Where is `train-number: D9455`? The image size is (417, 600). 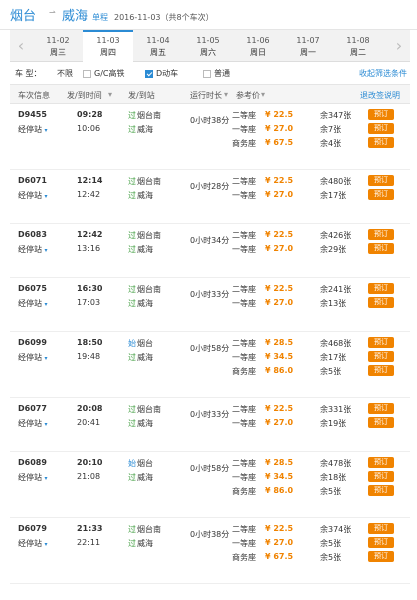
train-number: D9455 is located at coordinates (32, 114).